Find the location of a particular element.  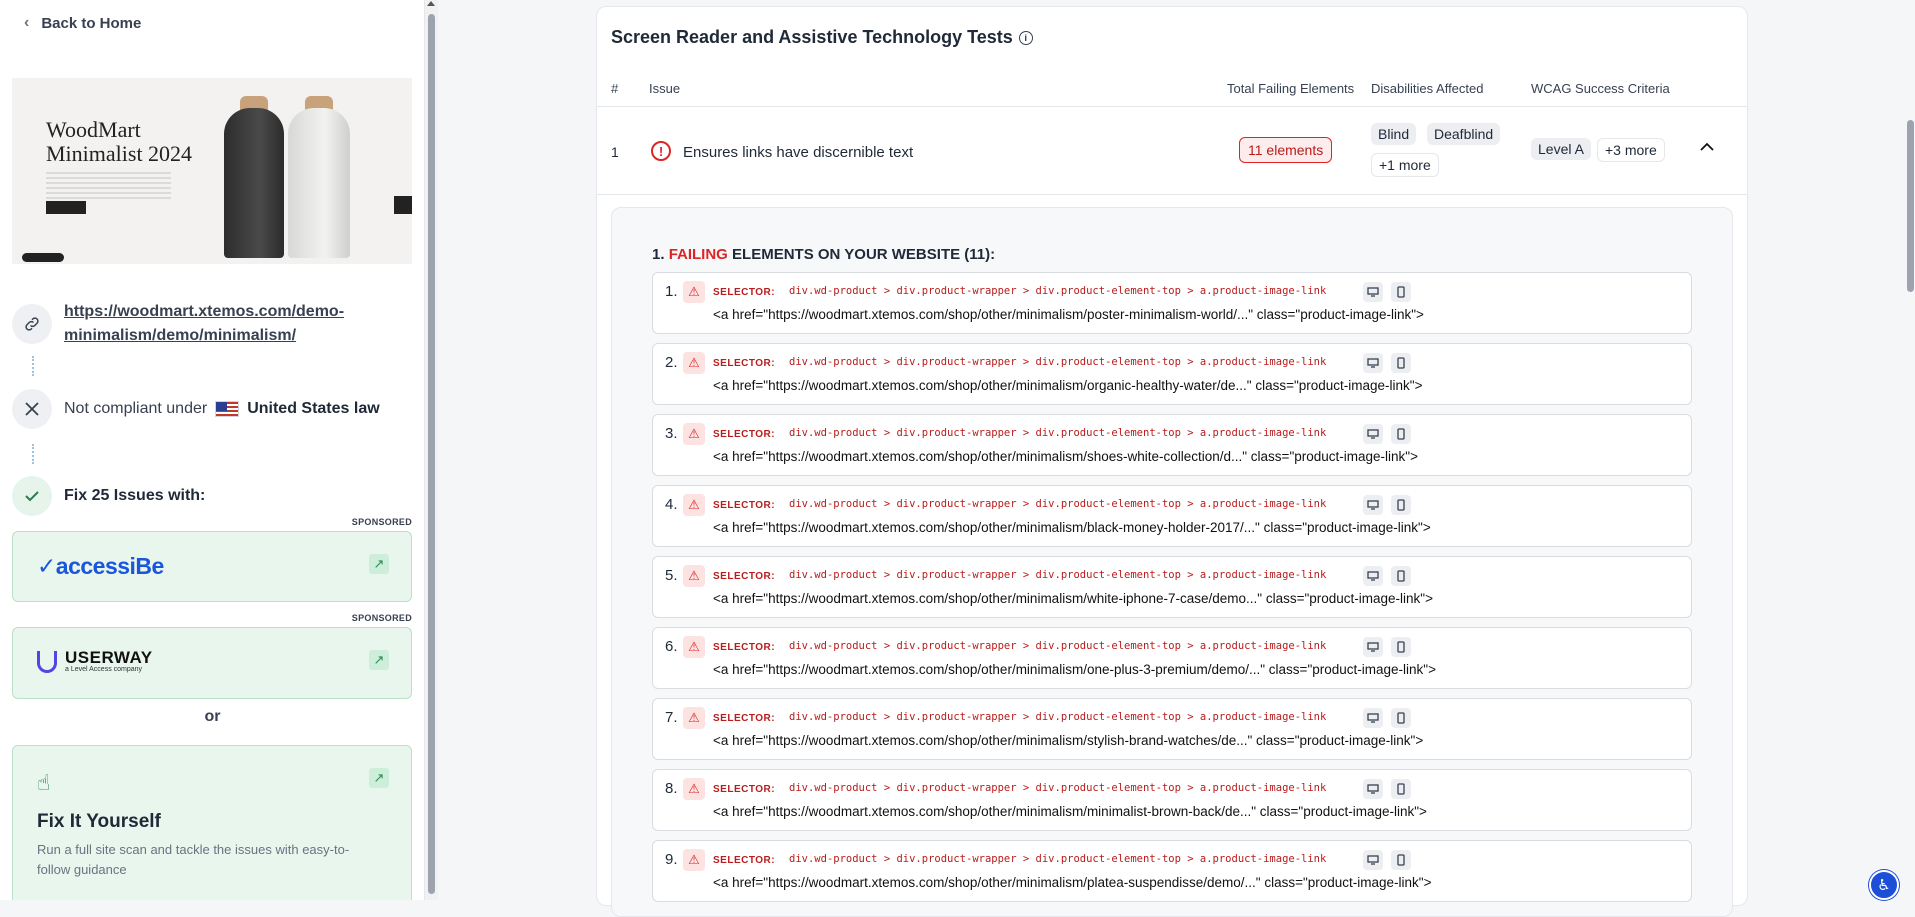

element-number: 9. is located at coordinates (671, 859).